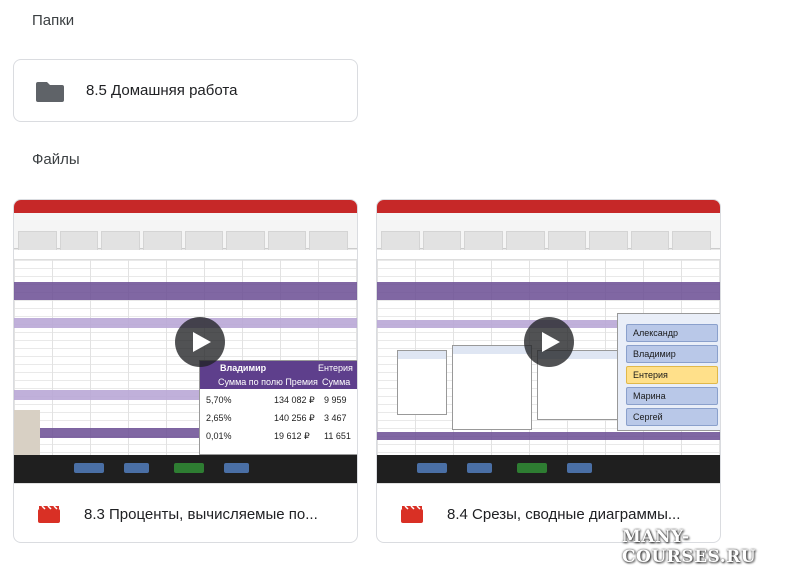 The height and width of the screenshot is (569, 789). What do you see at coordinates (162, 90) in the screenshot?
I see `folder-name: 8.5 Домашняя работа` at bounding box center [162, 90].